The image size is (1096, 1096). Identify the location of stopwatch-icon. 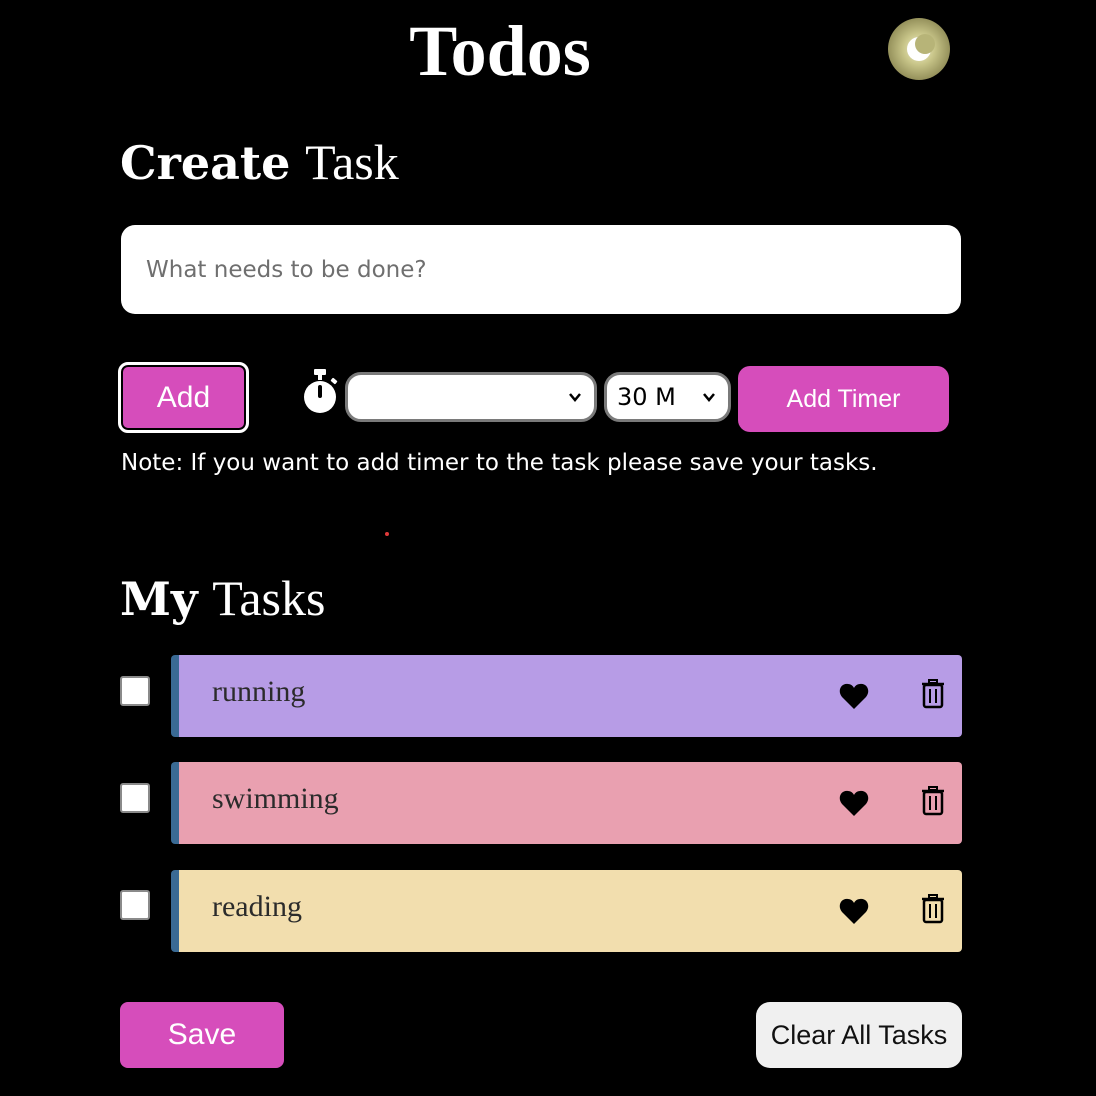
(321, 391).